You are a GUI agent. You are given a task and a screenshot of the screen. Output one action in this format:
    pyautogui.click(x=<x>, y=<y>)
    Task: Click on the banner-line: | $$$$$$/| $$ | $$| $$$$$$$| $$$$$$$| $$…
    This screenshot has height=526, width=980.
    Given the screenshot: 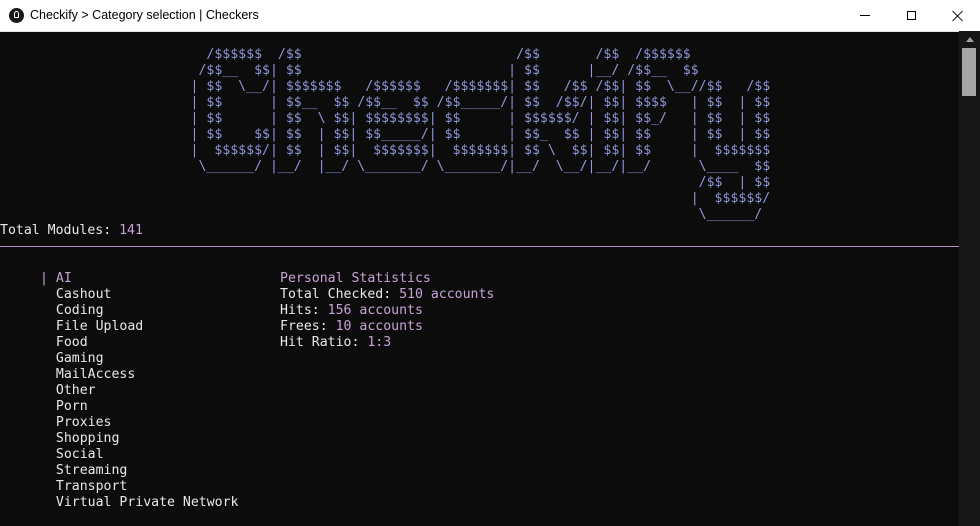 What is the action you would take?
    pyautogui.click(x=385, y=150)
    